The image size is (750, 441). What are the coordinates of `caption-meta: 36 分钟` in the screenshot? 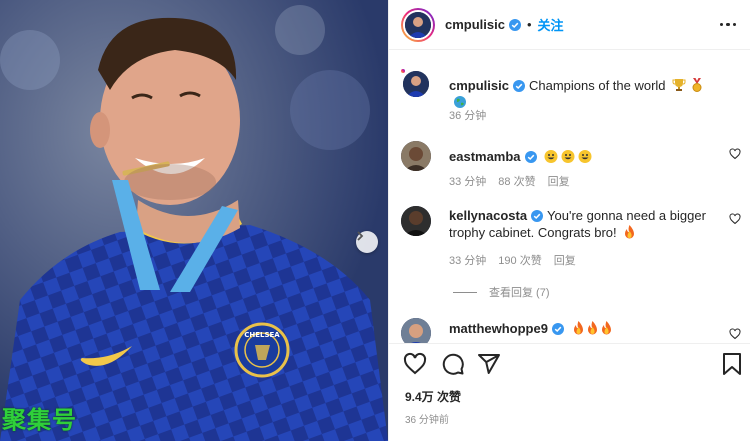 It's located at (467, 115).